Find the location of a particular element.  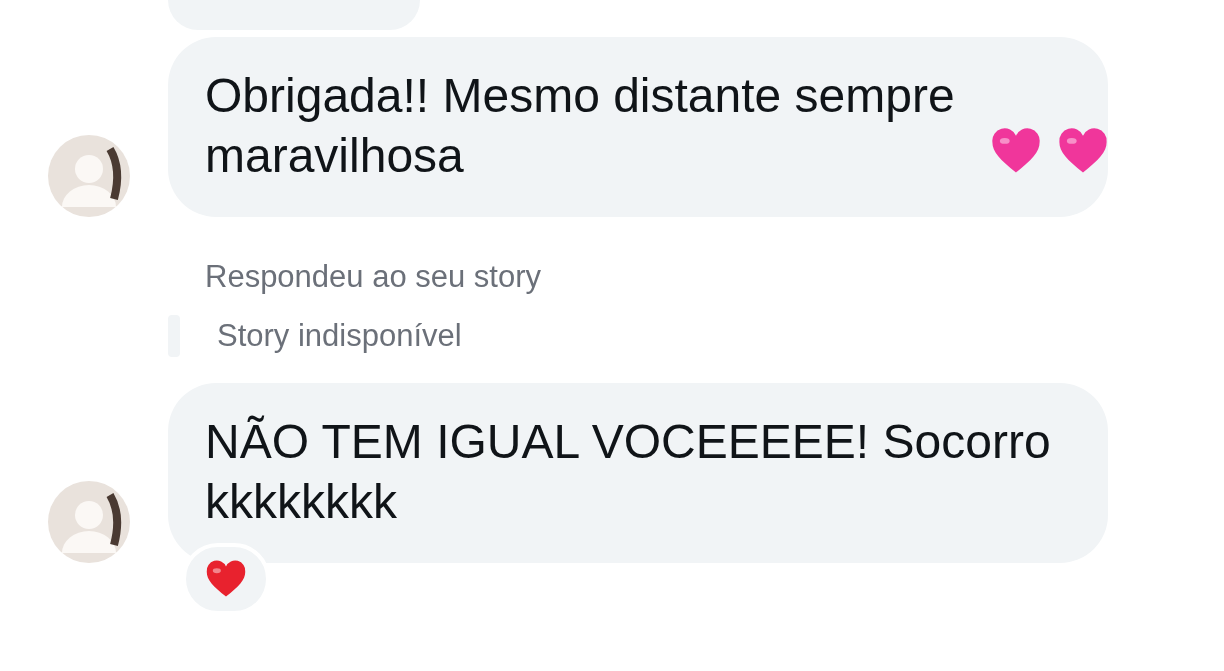

message-text: Obrigada!! Mesmo distante sempre maravilhosa is located at coordinates (580, 126).